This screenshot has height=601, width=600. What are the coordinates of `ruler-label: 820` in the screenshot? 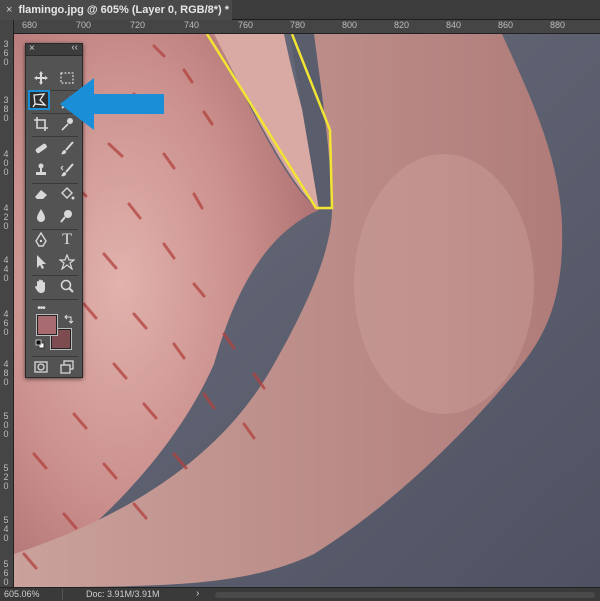 It's located at (402, 25).